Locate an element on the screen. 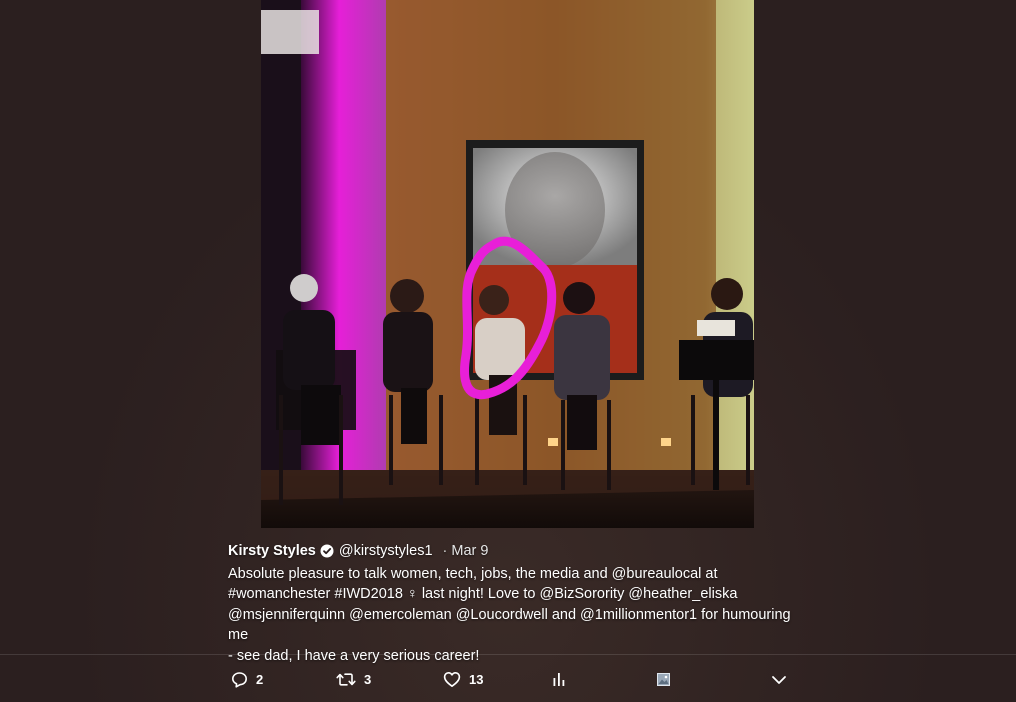 Image resolution: width=1016 pixels, height=702 pixels. chevron-down-icon is located at coordinates (779, 679).